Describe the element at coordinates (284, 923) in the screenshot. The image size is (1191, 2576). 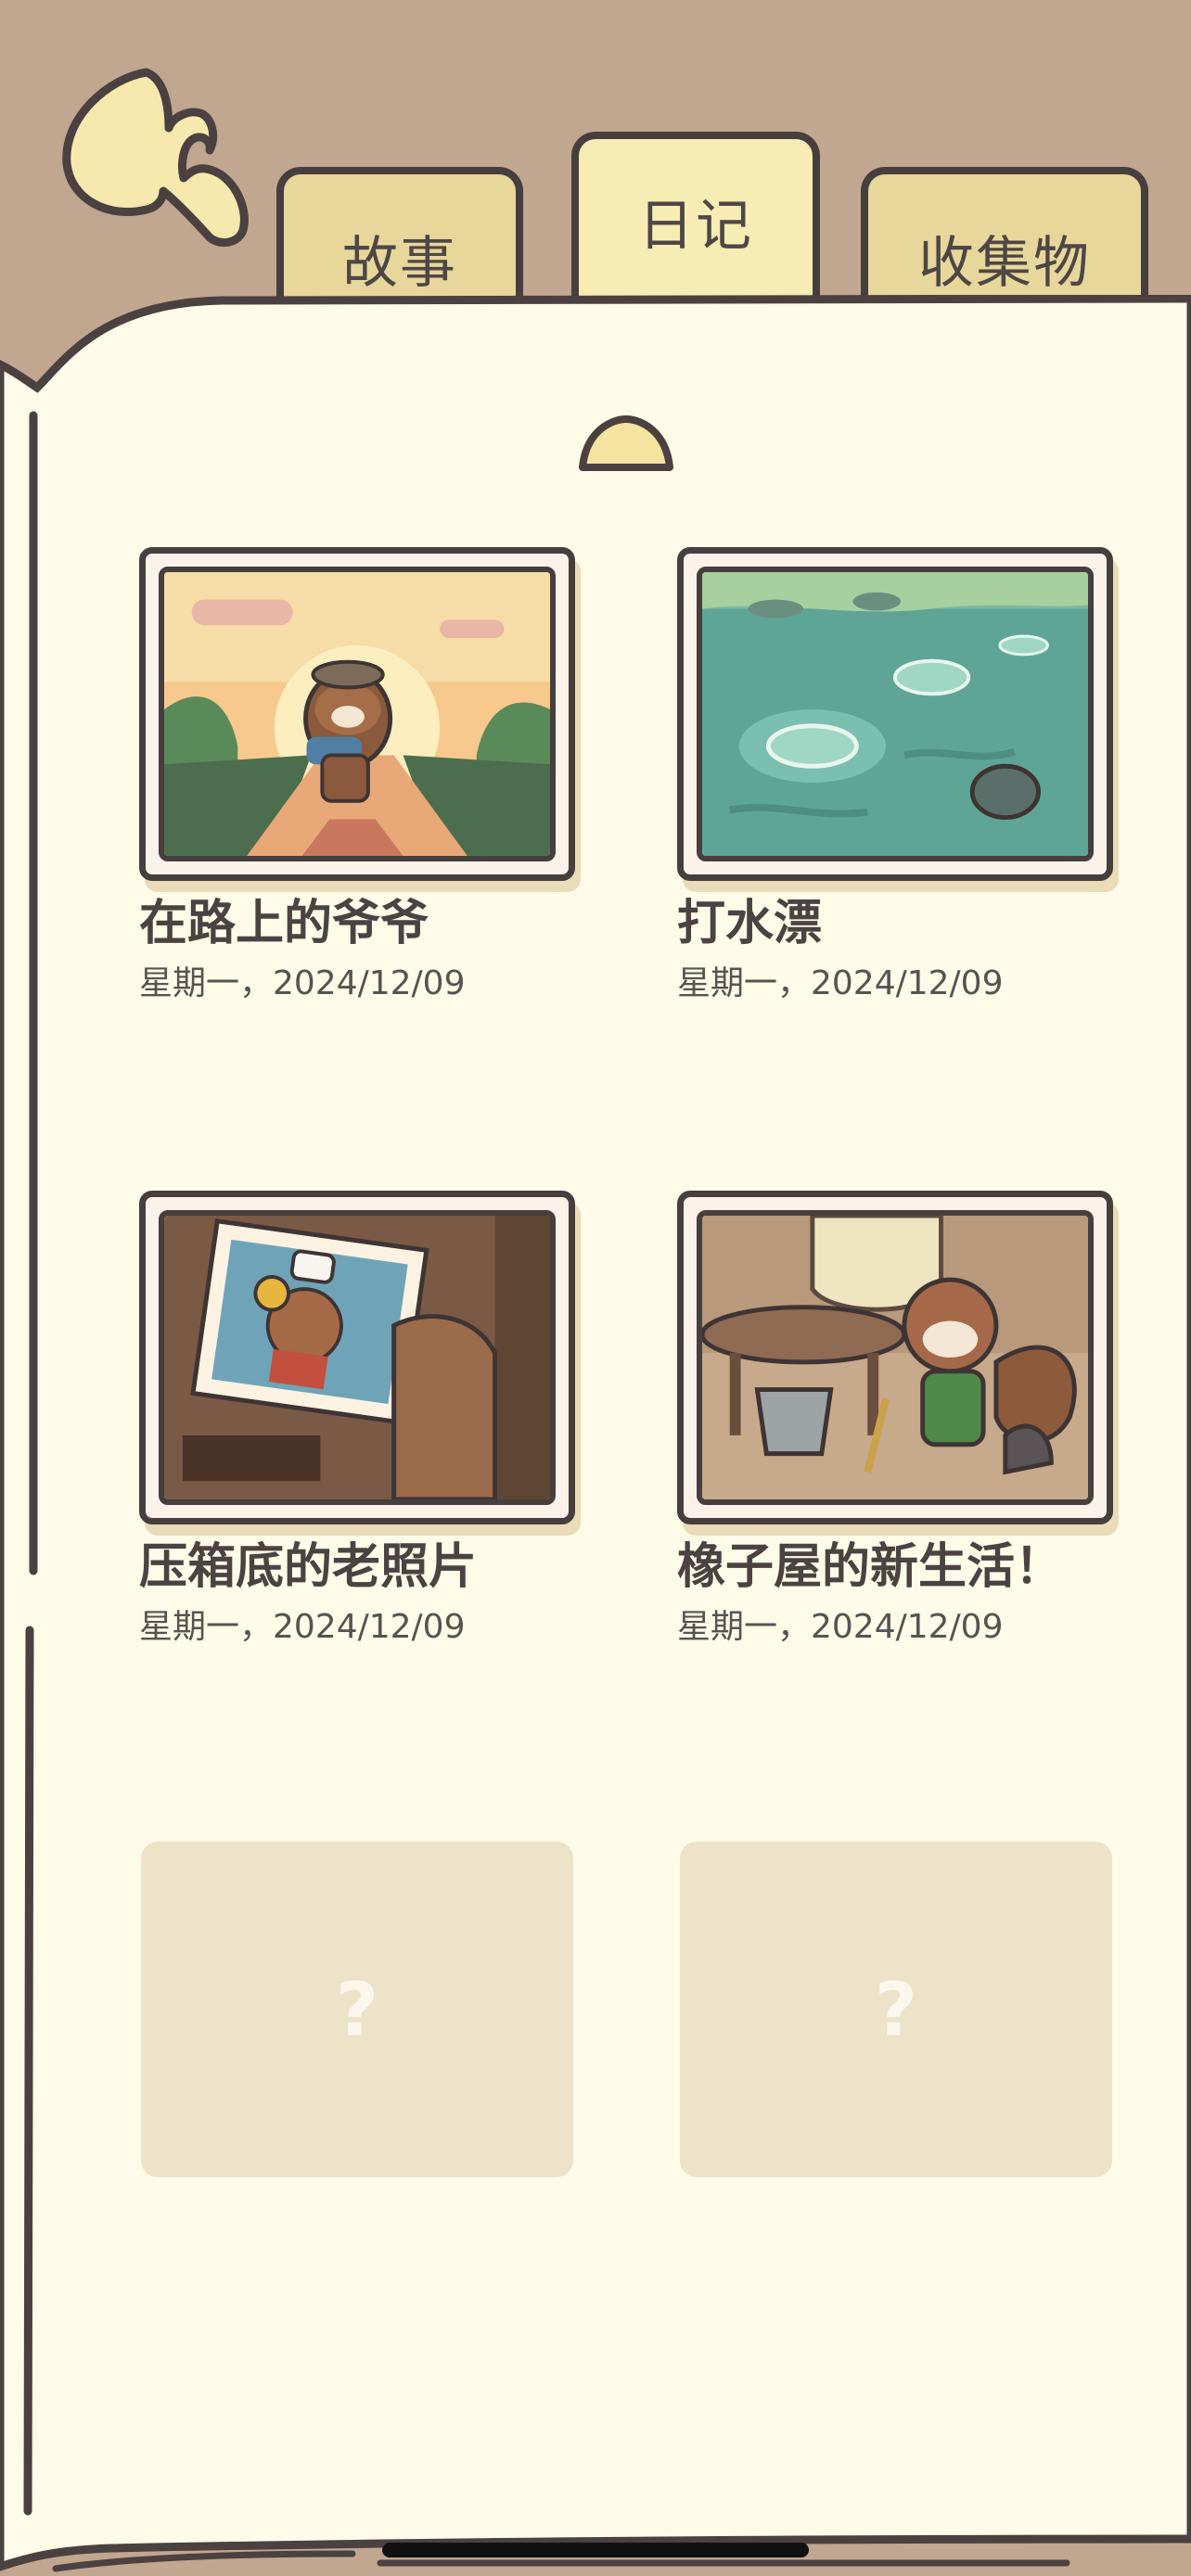
I see `entry-title: 在路上的爷爷` at that location.